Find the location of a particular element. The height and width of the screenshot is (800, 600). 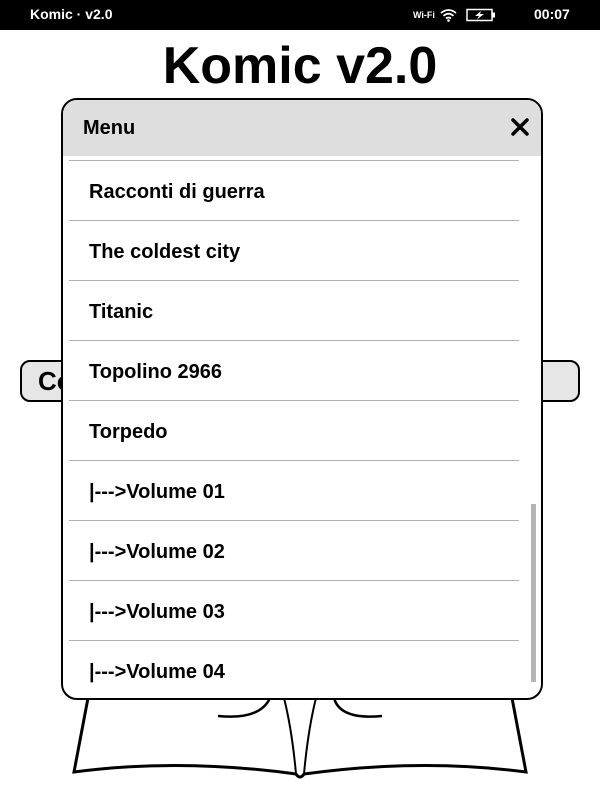

open-book-illustration is located at coordinates (300, 738).